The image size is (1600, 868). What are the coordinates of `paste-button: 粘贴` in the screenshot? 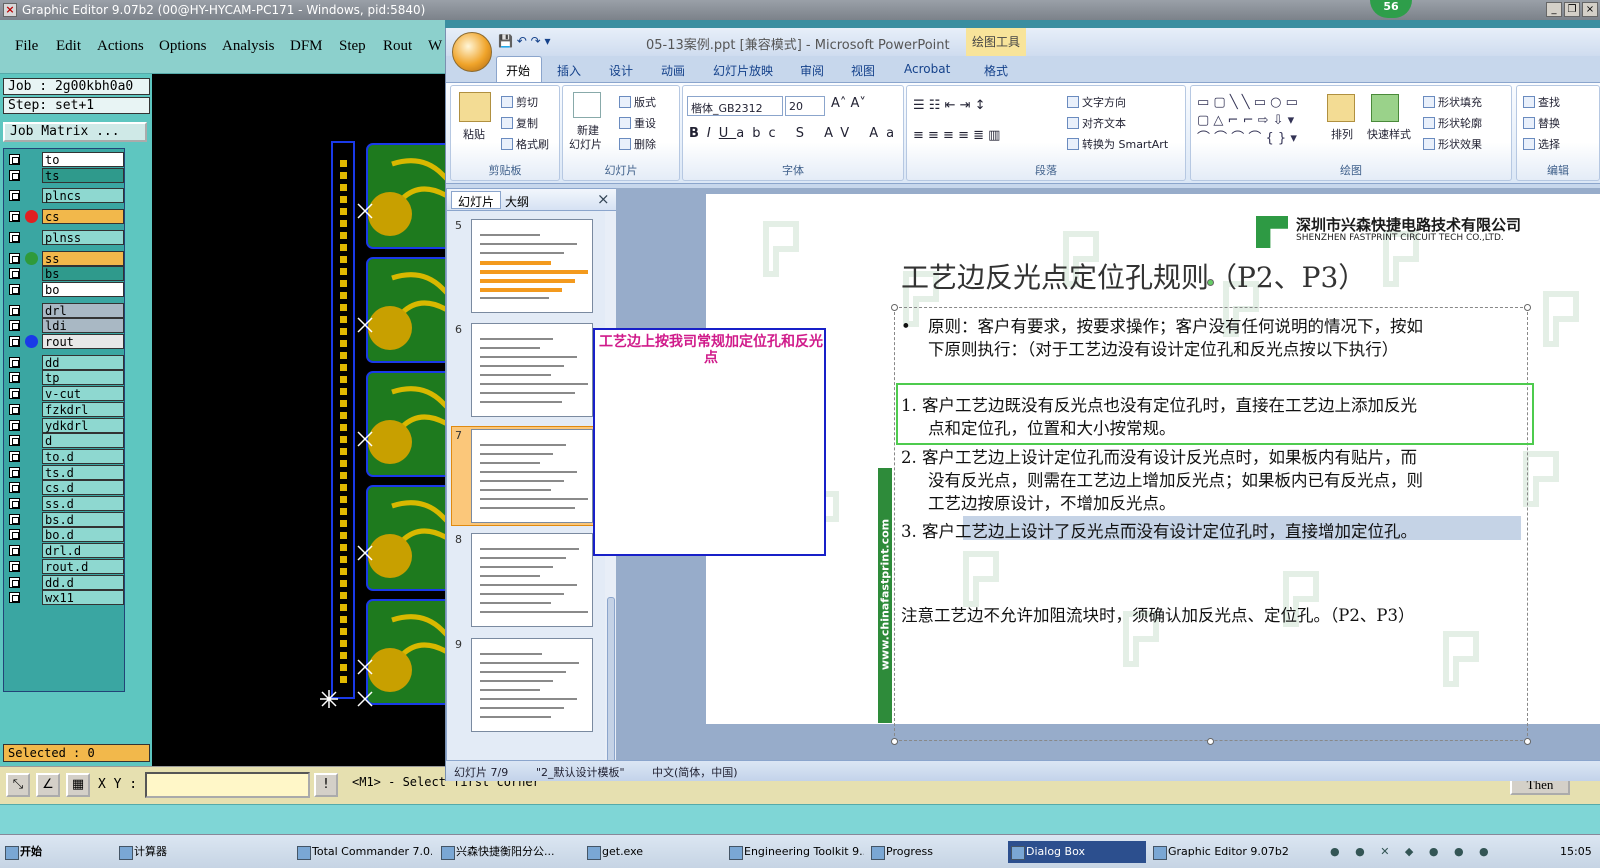 It's located at (474, 134).